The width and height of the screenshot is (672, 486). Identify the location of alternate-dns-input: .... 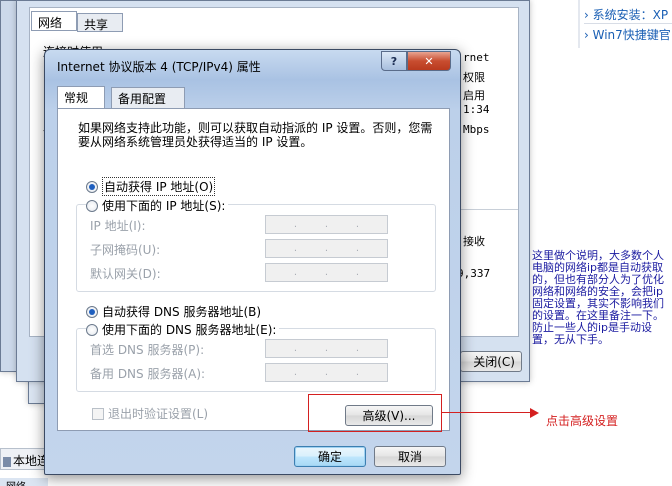
(326, 372).